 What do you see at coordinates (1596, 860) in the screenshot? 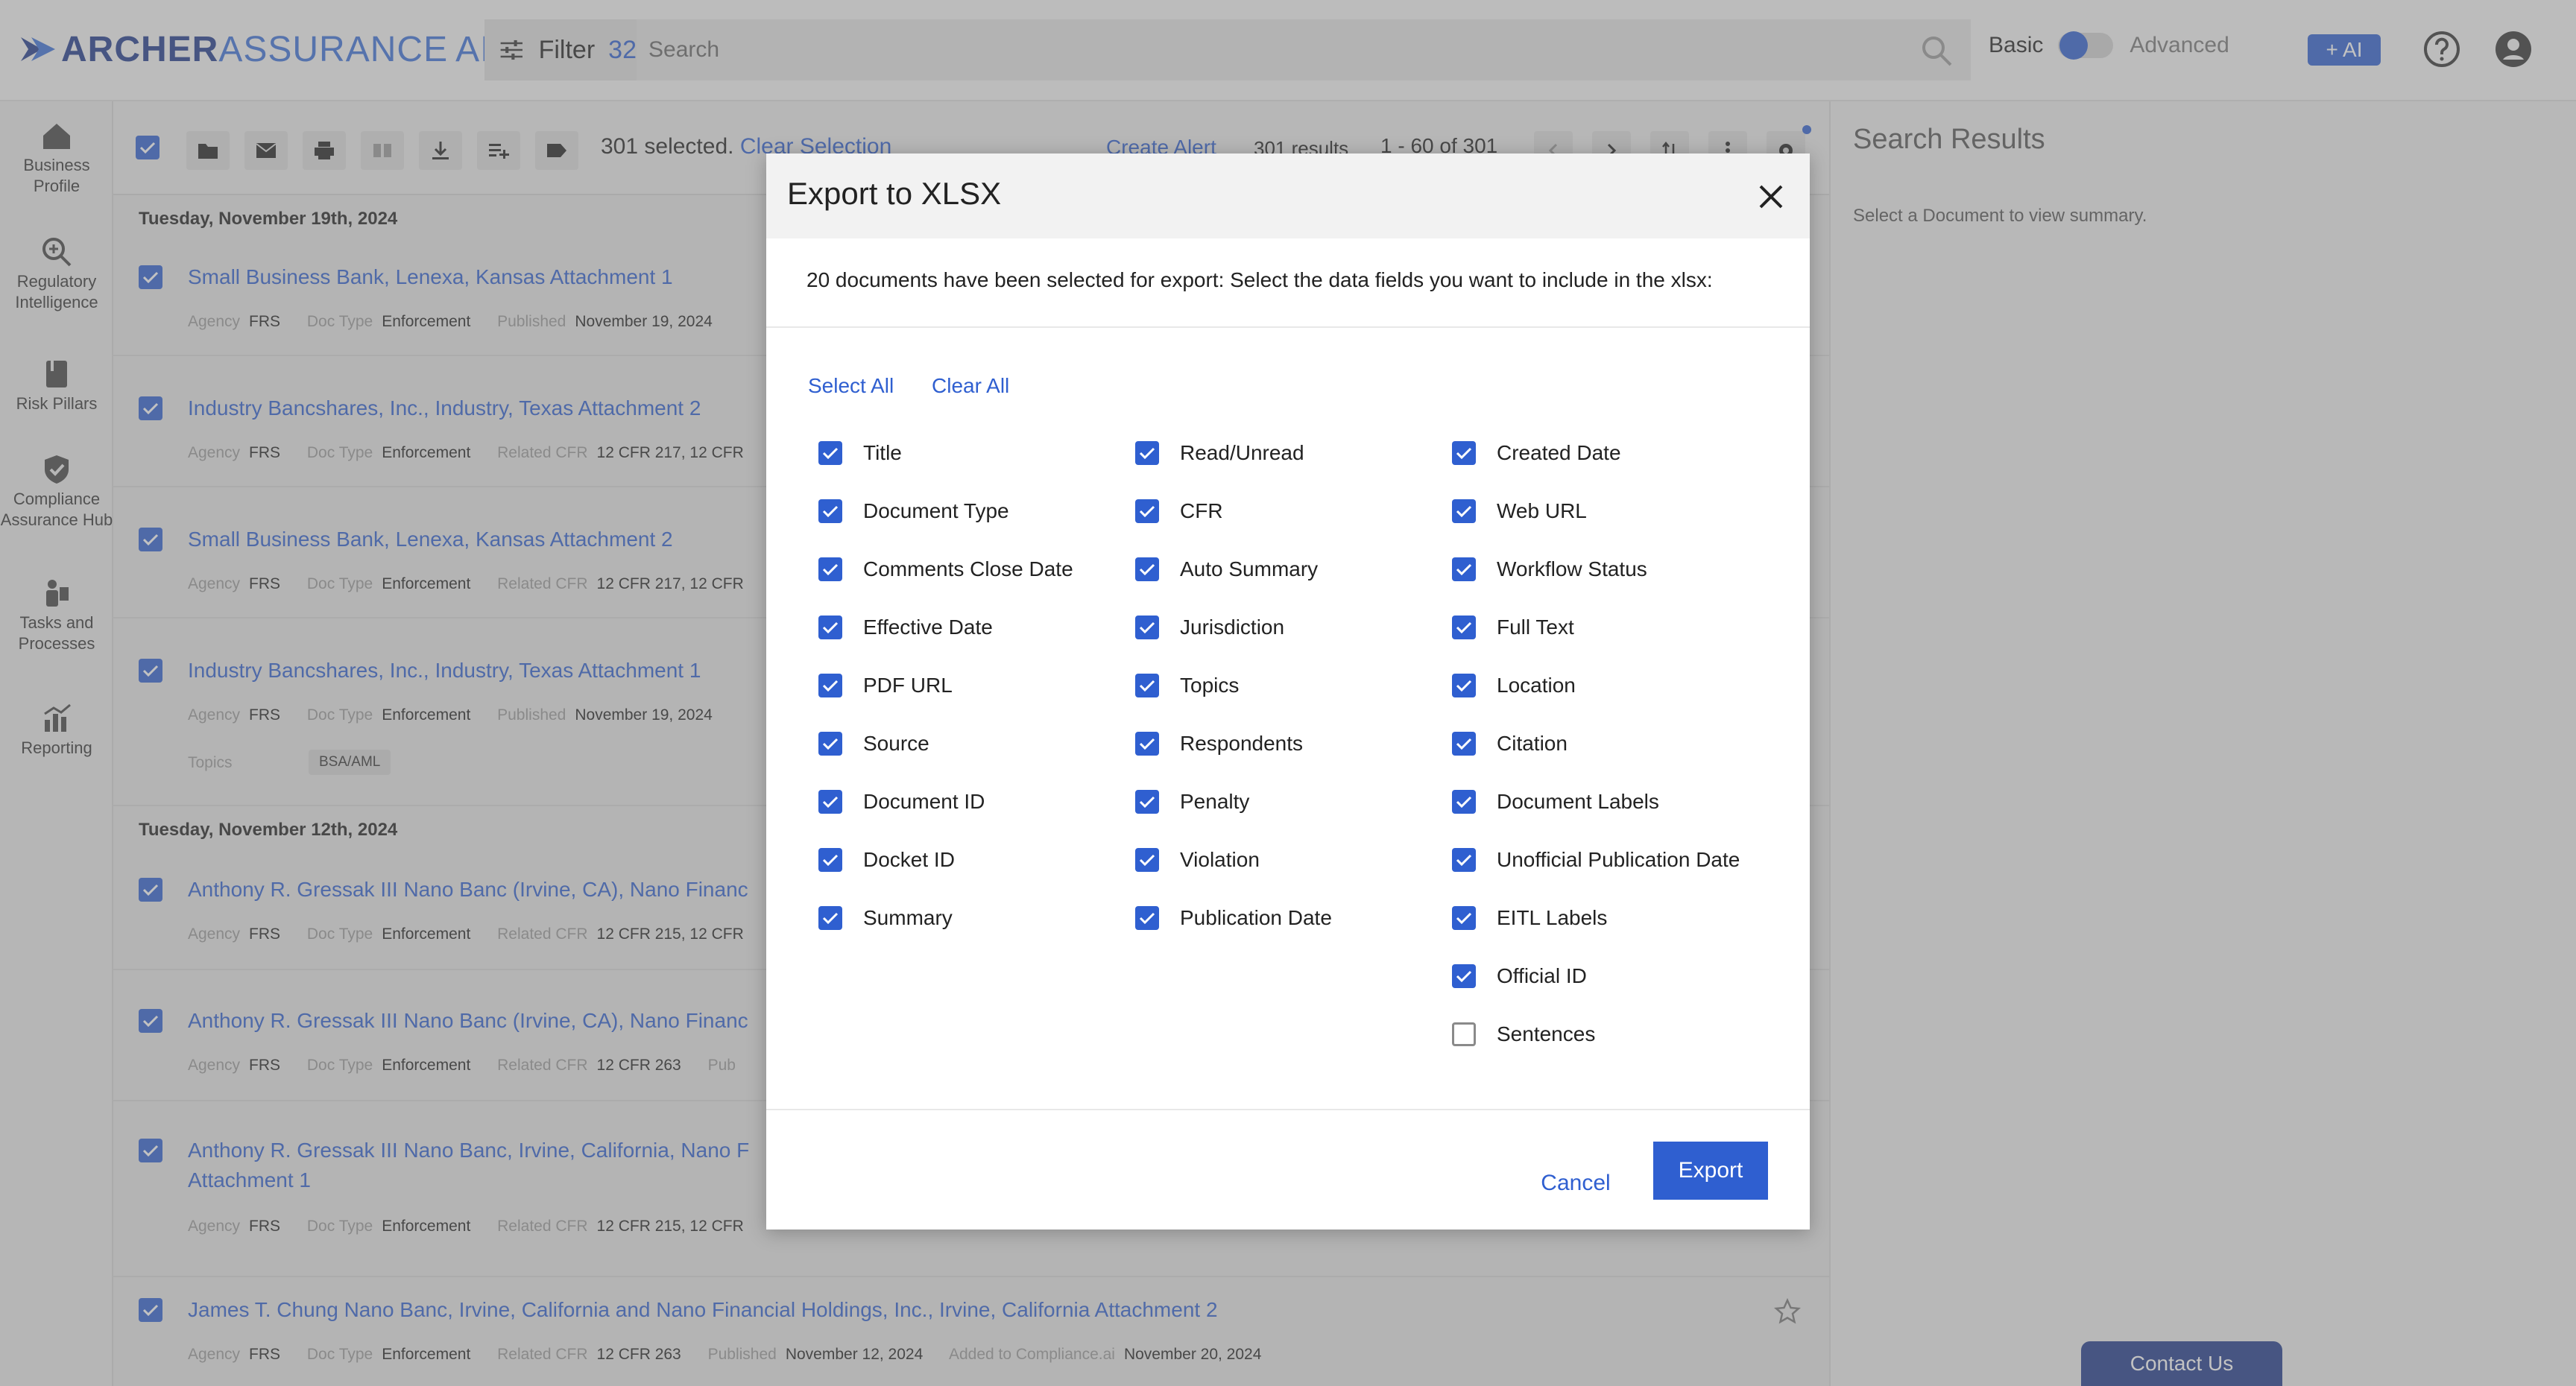
I see `export-field-option: Unofficial Publication Date` at bounding box center [1596, 860].